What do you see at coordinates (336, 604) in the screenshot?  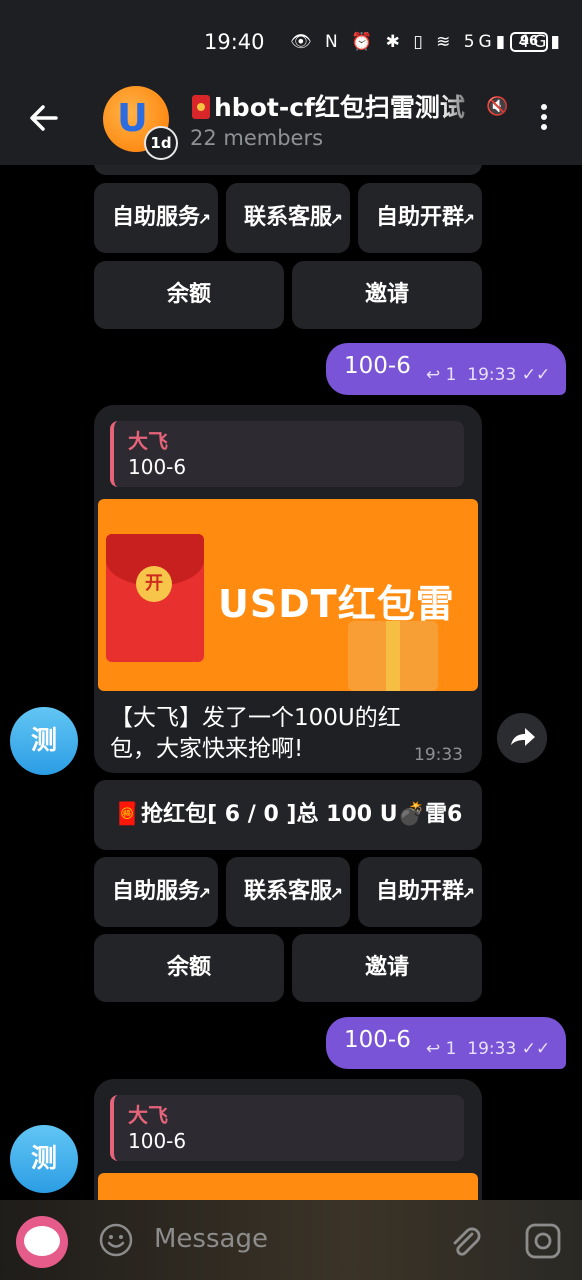 I see `banner-title: USDT红包雷` at bounding box center [336, 604].